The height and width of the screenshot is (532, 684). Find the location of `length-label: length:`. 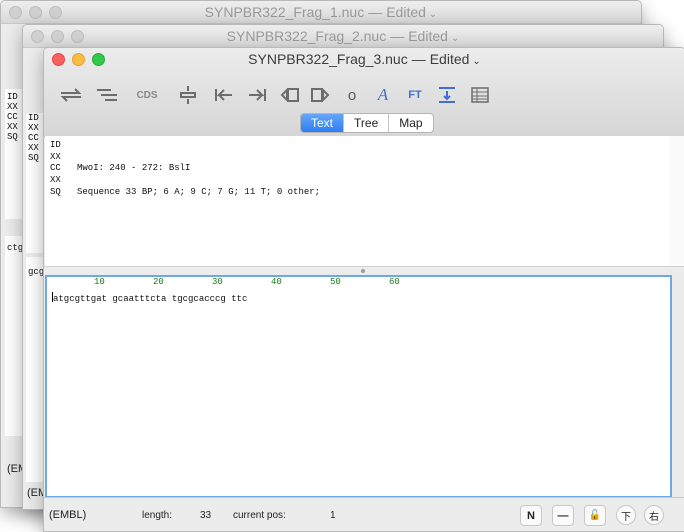

length-label: length: is located at coordinates (157, 515).